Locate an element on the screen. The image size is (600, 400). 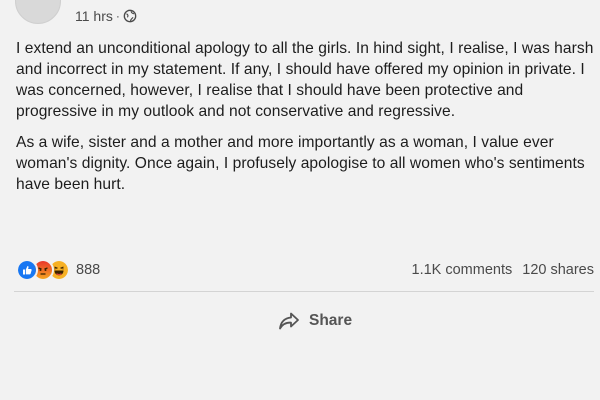
share-label: Share is located at coordinates (331, 320).